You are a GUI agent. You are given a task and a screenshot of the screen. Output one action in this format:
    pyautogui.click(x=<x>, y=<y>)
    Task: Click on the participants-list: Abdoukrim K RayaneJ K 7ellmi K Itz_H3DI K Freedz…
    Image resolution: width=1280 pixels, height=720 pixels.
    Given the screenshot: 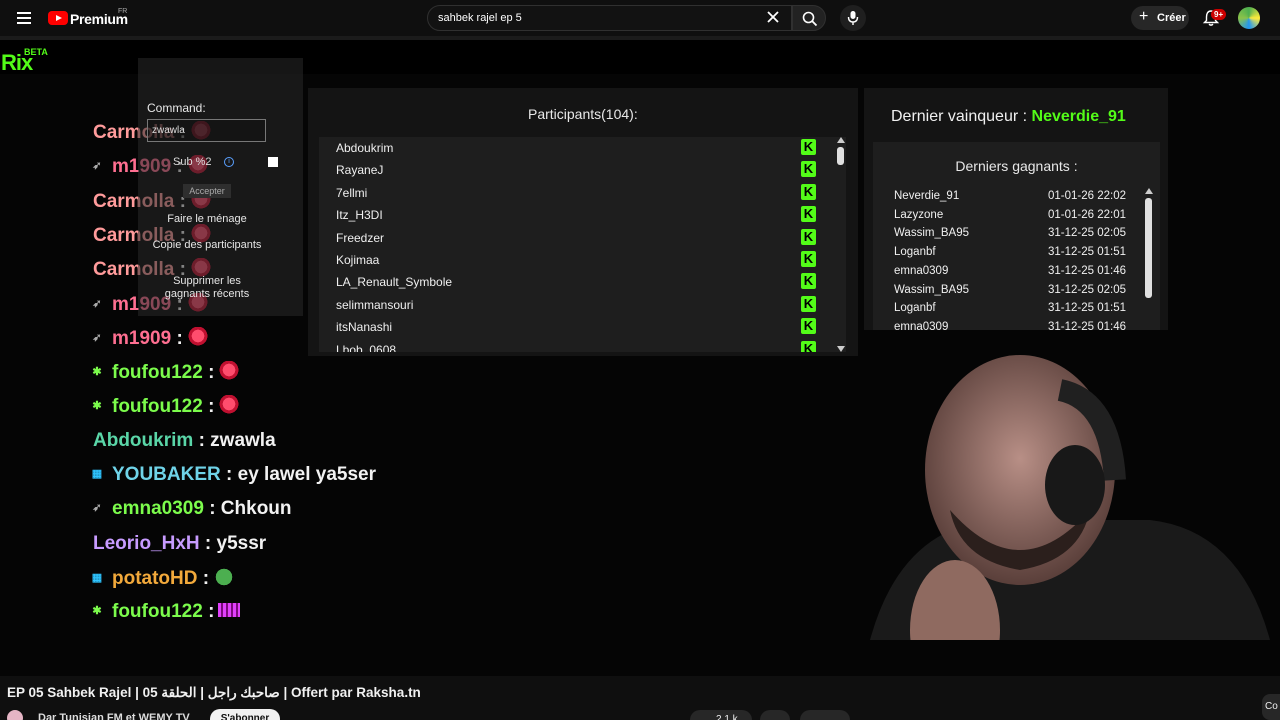 What is the action you would take?
    pyautogui.click(x=582, y=244)
    